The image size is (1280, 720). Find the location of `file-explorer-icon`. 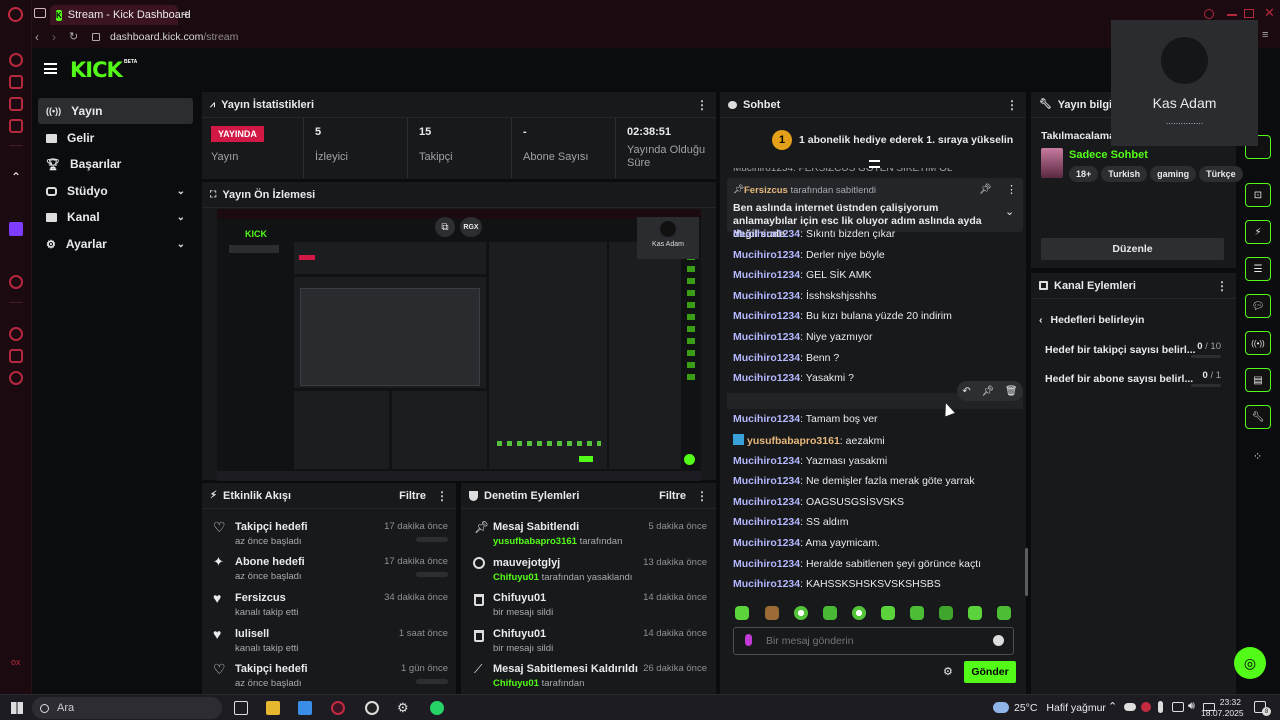

file-explorer-icon is located at coordinates (273, 708).